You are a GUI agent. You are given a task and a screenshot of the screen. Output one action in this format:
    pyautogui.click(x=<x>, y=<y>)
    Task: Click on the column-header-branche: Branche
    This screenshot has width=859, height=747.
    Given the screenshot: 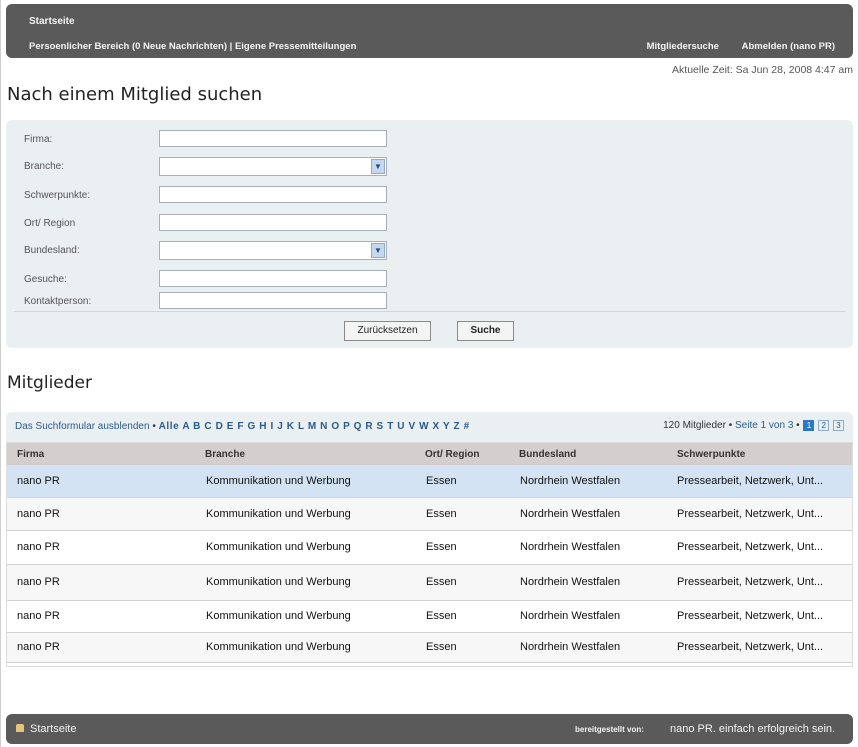 What is the action you would take?
    pyautogui.click(x=225, y=454)
    